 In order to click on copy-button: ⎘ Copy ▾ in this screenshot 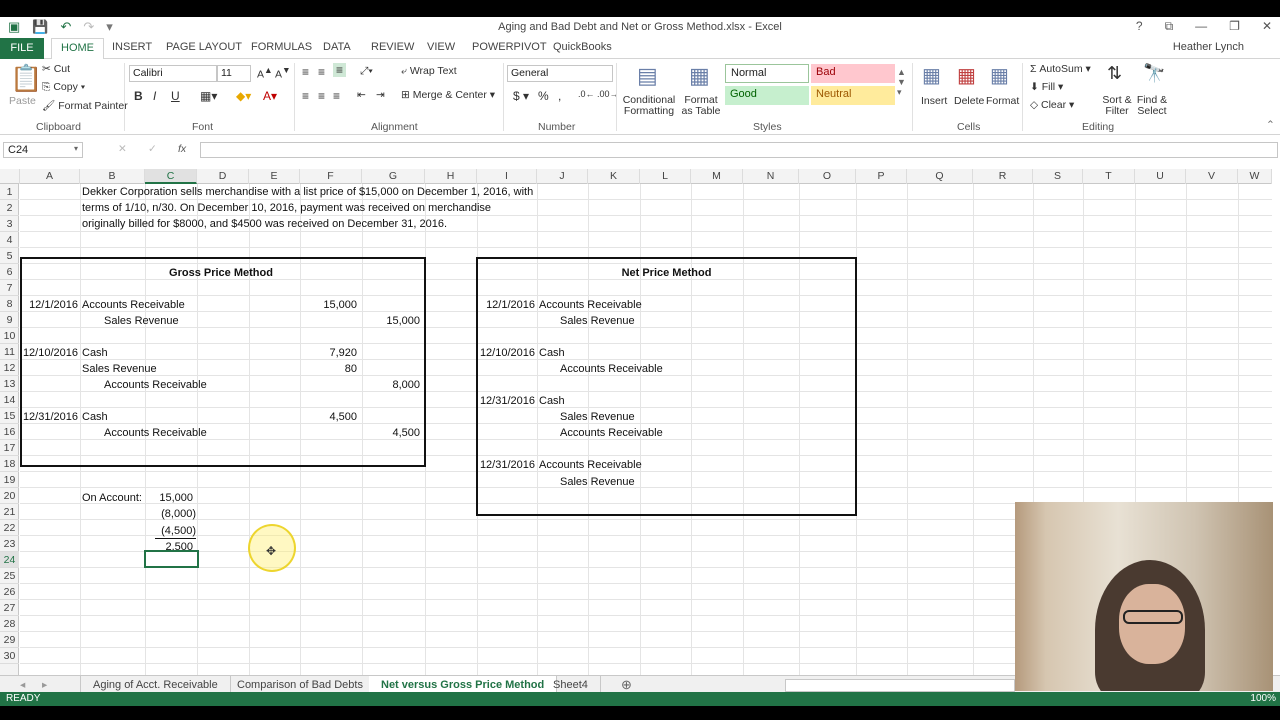, I will do `click(63, 87)`.